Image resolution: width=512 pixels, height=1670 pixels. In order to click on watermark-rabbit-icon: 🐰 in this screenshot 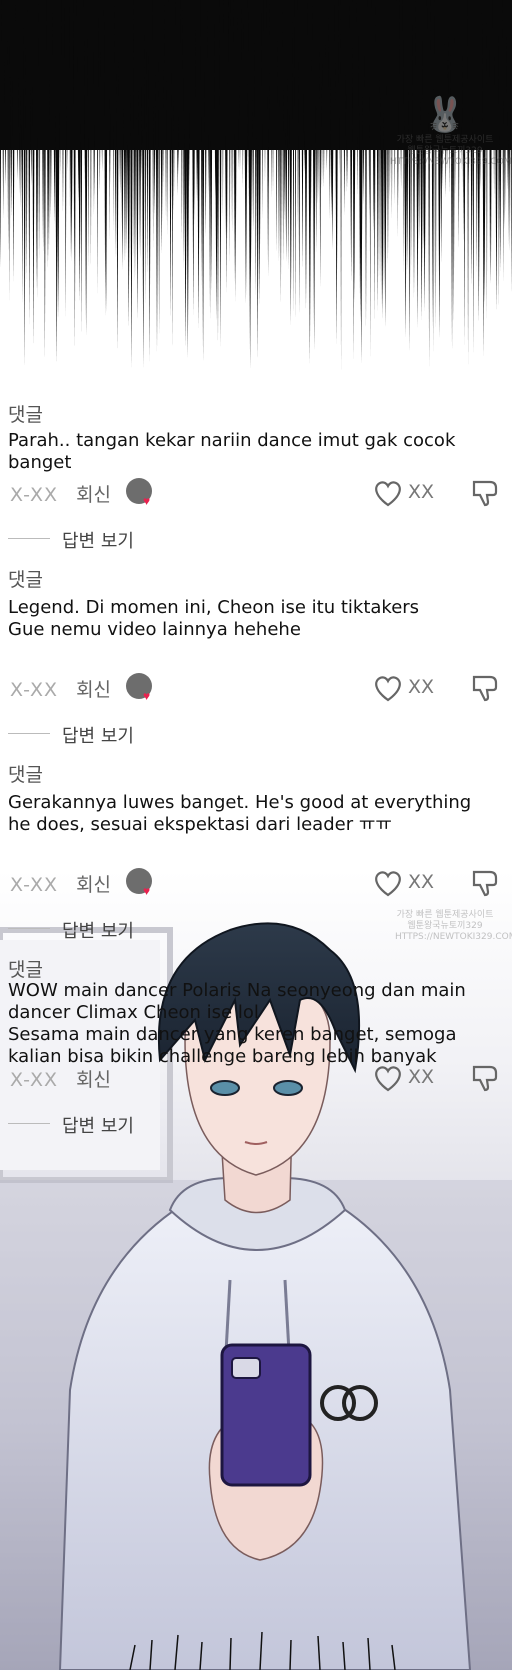, I will do `click(445, 115)`.